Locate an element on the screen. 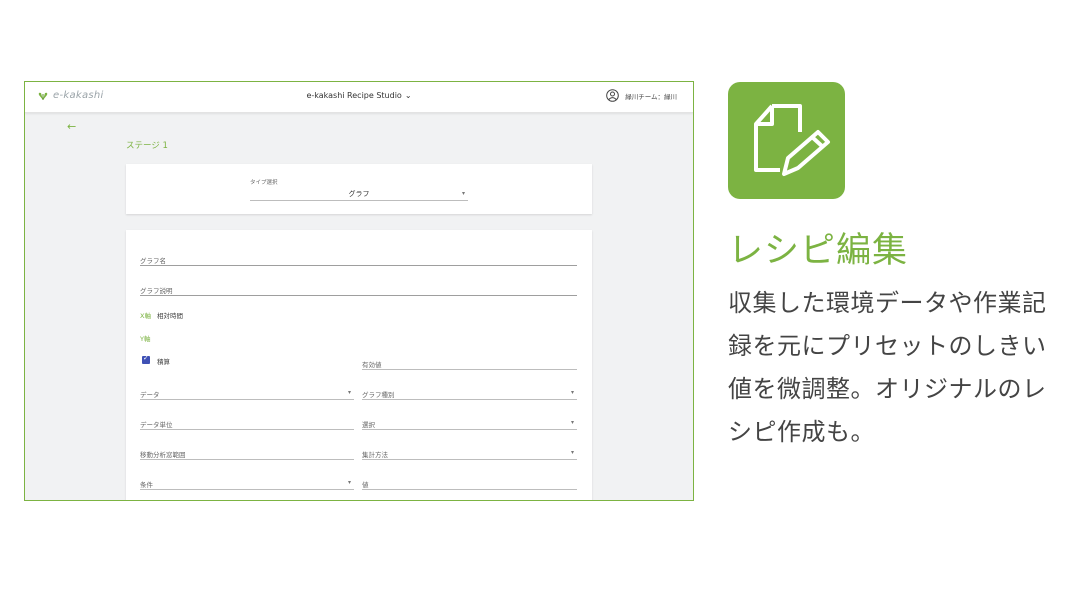 This screenshot has height=590, width=1078. page-title: ステージ 1 is located at coordinates (147, 146).